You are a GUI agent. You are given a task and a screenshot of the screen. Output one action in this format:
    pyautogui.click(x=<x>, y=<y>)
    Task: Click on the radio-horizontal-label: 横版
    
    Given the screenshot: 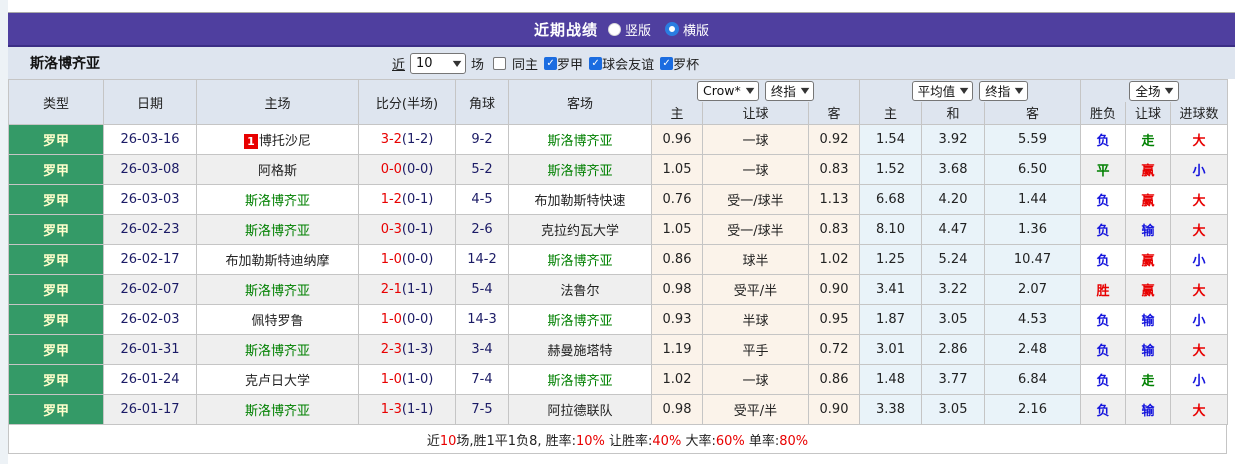 What is the action you would take?
    pyautogui.click(x=696, y=29)
    